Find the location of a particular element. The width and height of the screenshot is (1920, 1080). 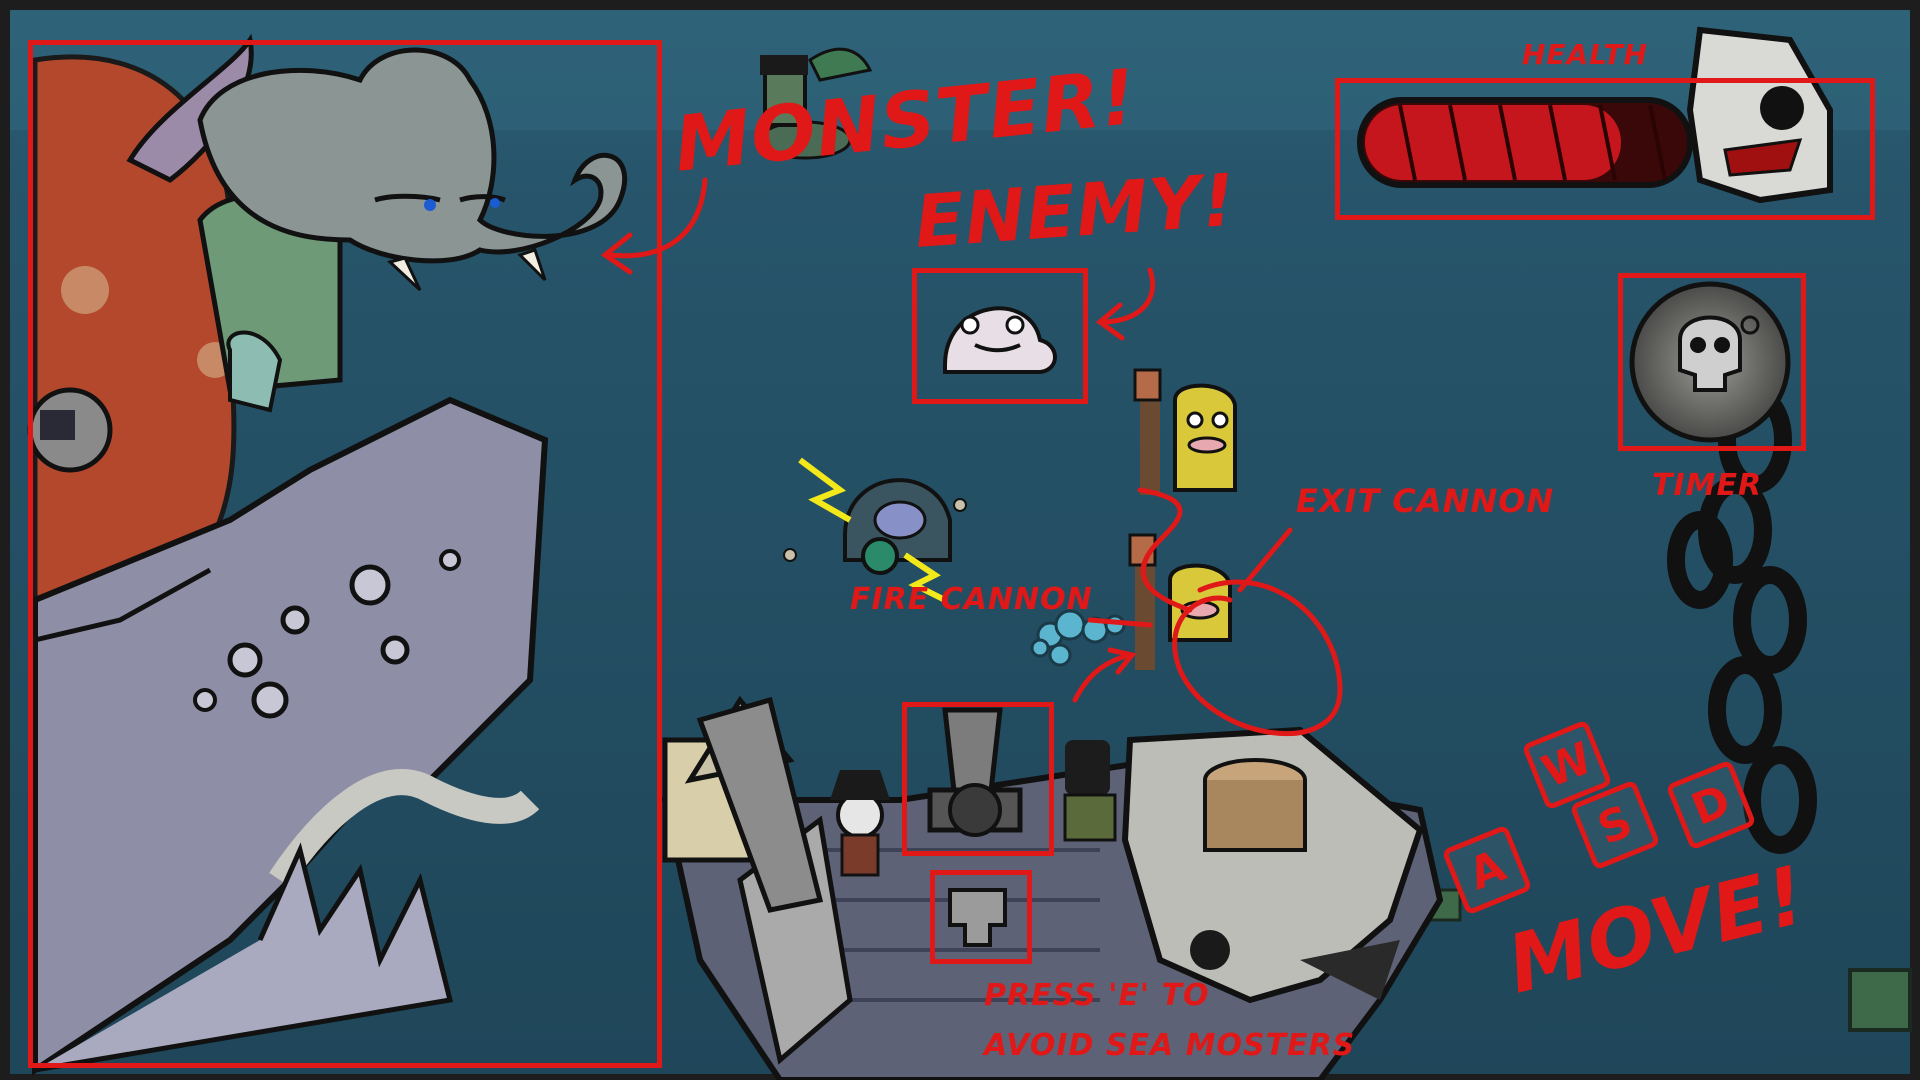

press-e-label-line2: AVOID SEA MOSTERS is located at coordinates (1170, 1045).